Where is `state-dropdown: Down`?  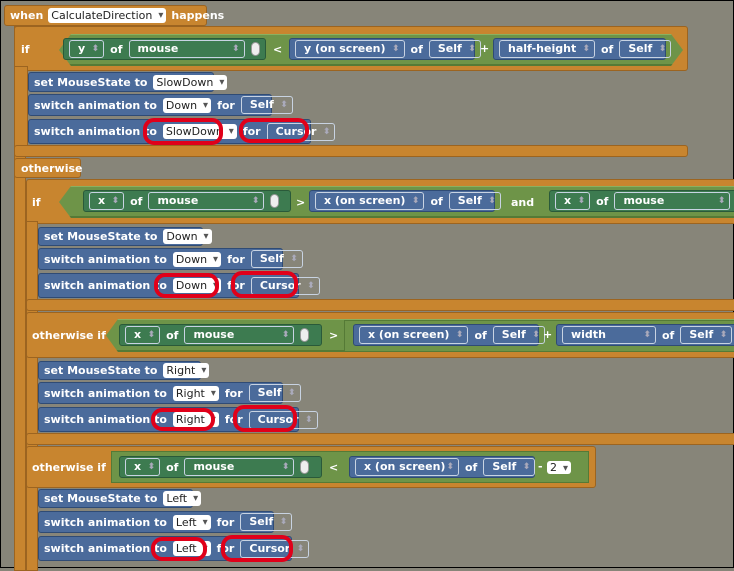
state-dropdown: Down is located at coordinates (187, 236).